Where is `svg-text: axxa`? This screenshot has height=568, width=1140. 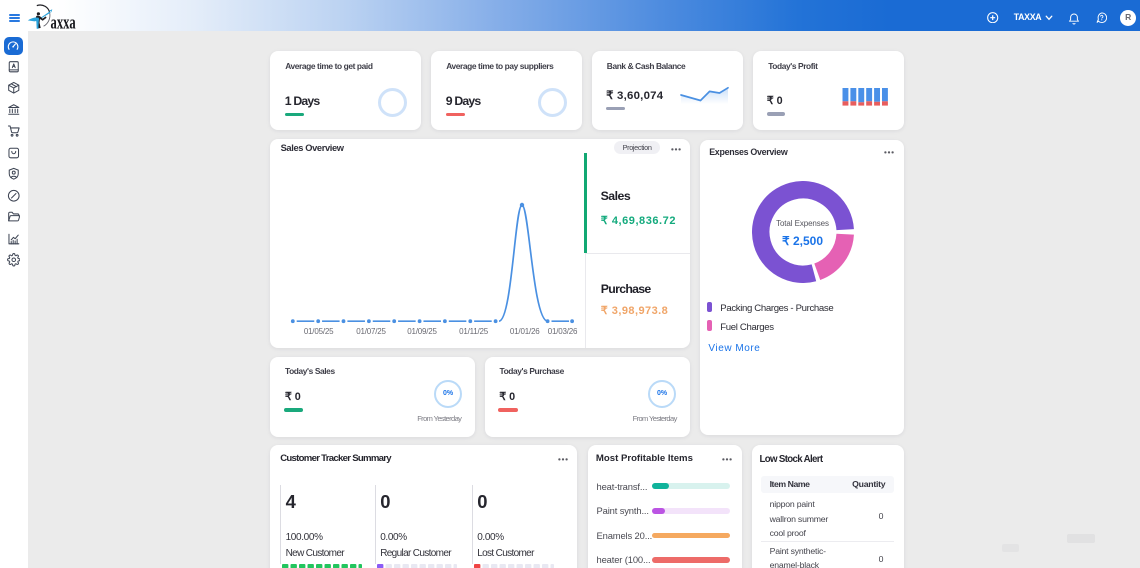 svg-text: axxa is located at coordinates (63, 21).